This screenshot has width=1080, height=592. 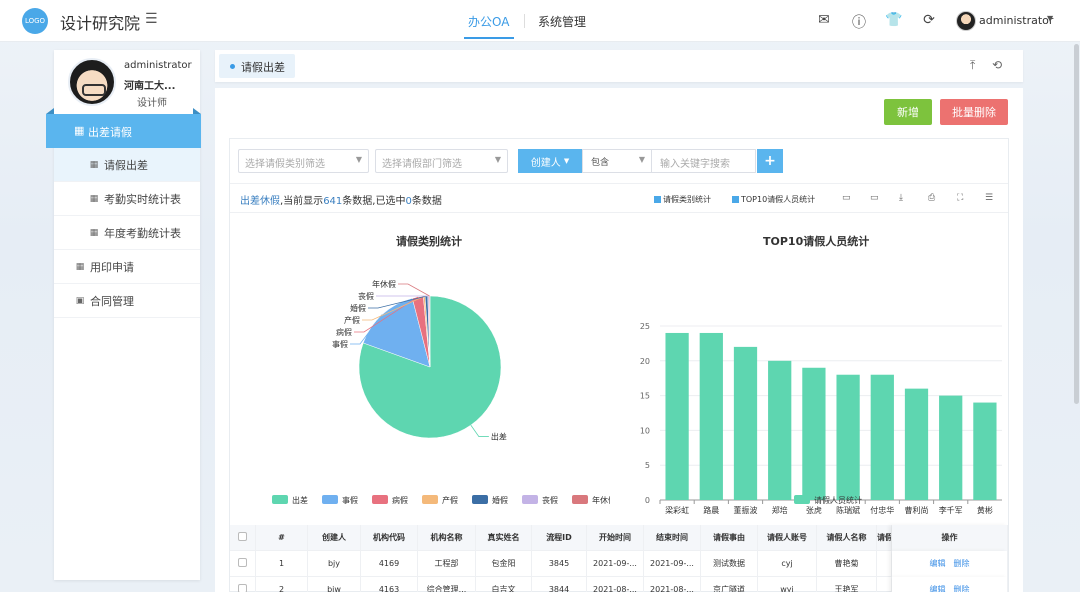 What do you see at coordinates (908, 112) in the screenshot?
I see `add-button: 新增` at bounding box center [908, 112].